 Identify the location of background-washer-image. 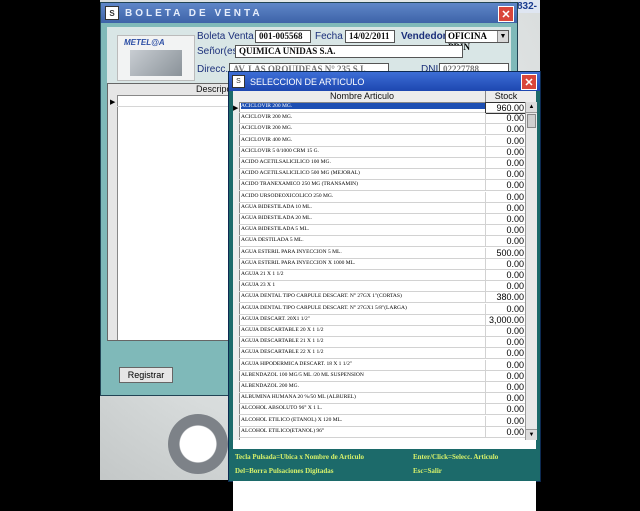
(198, 444).